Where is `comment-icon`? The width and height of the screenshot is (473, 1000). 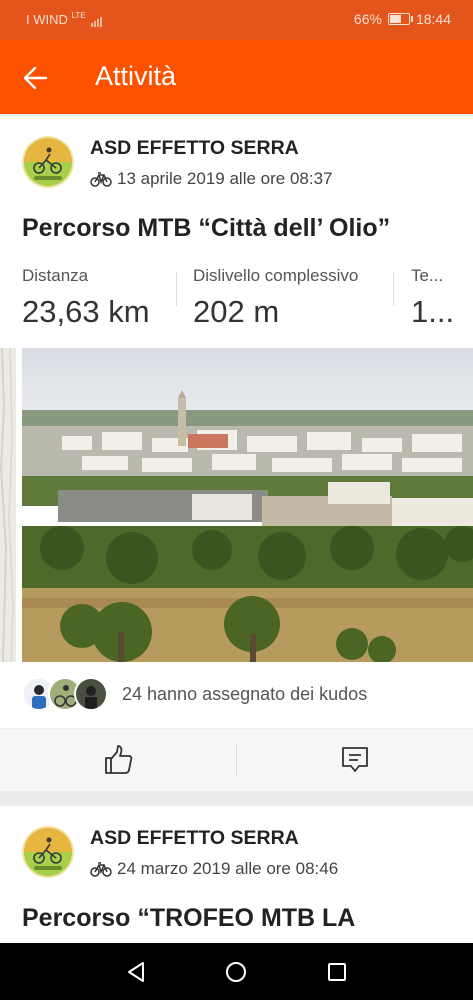 comment-icon is located at coordinates (355, 760).